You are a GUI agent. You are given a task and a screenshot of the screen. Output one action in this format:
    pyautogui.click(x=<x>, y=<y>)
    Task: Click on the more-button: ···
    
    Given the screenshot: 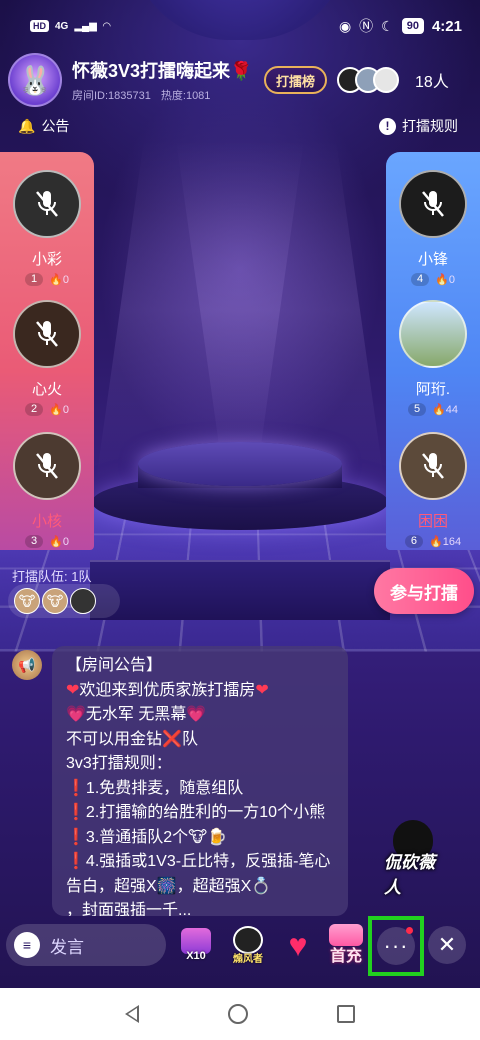 What is the action you would take?
    pyautogui.click(x=396, y=946)
    